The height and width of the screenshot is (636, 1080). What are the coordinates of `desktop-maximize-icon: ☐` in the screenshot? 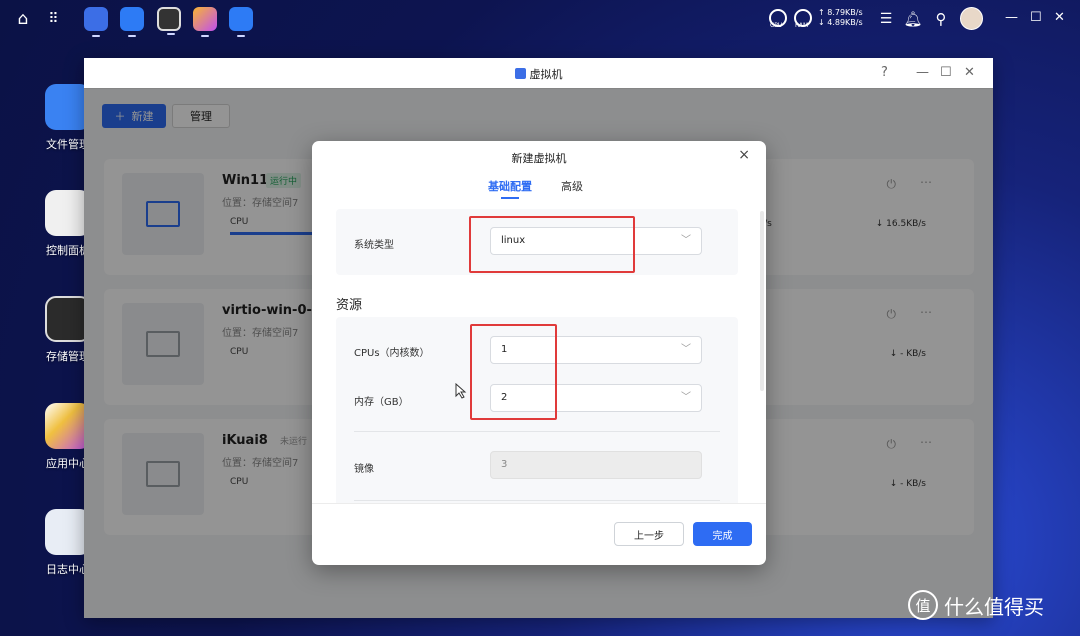 It's located at (1036, 17).